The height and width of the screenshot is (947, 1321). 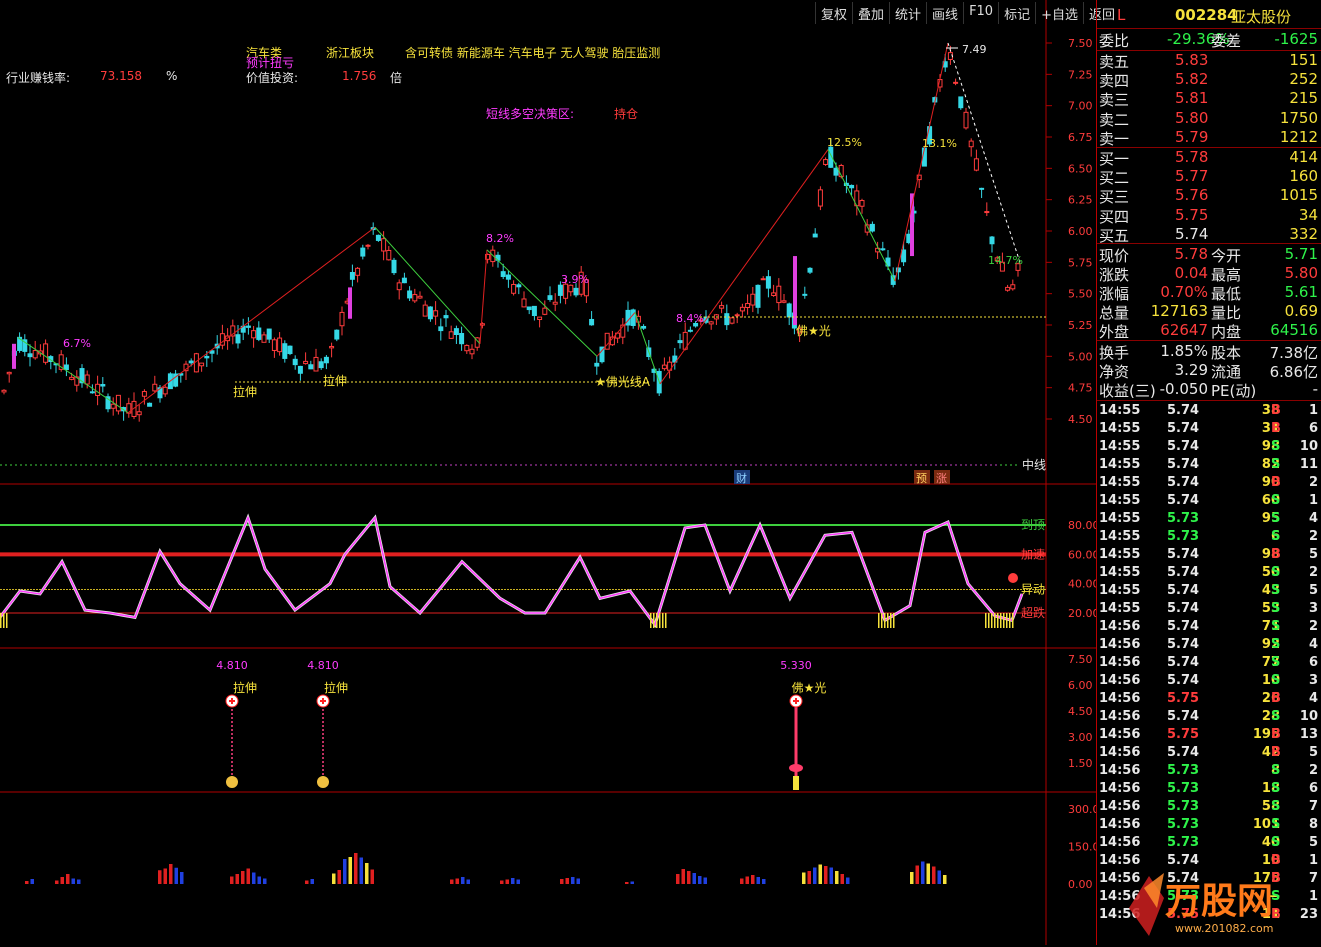 I want to click on quote-row: 现价 5.78 今开 5.71, so click(x=1209, y=255).